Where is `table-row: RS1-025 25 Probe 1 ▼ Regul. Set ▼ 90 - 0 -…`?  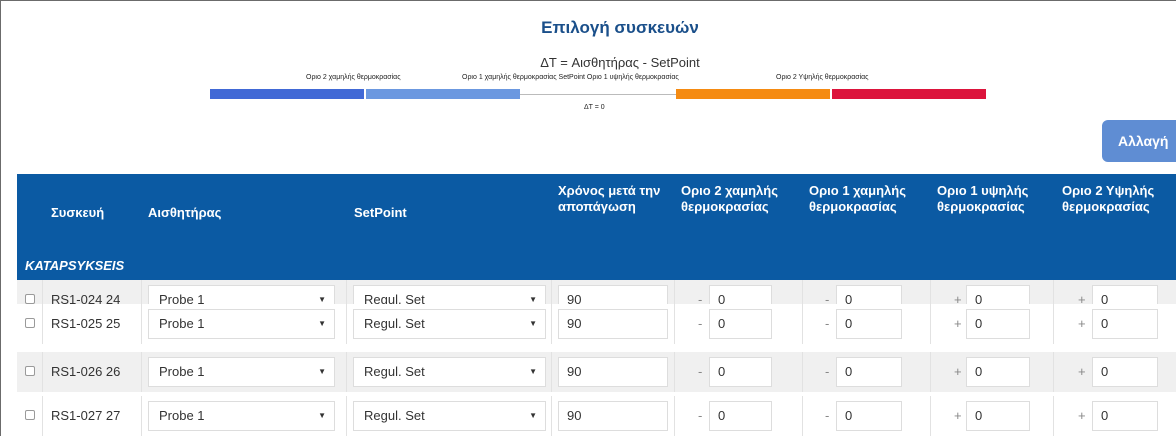 table-row: RS1-025 25 Probe 1 ▼ Regul. Set ▼ 90 - 0 -… is located at coordinates (596, 324).